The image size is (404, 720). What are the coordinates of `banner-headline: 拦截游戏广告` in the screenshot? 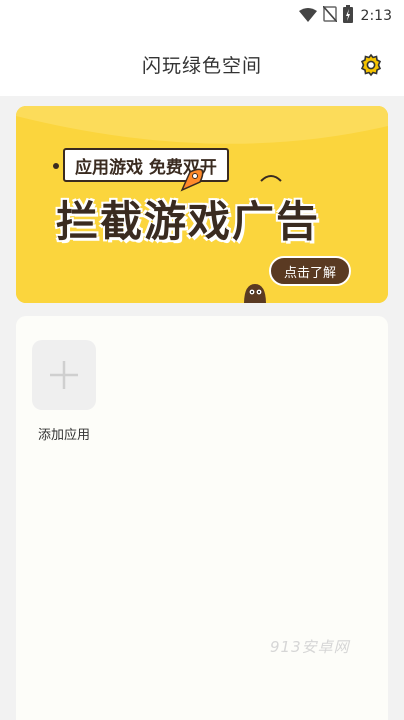 It's located at (188, 221).